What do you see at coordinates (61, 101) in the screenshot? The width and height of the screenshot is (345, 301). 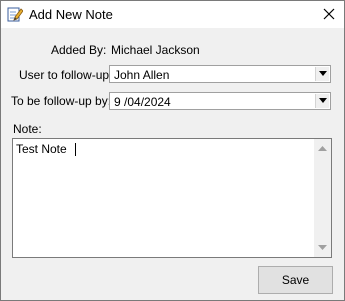 I see `follow-up-date-label: To be follow-up by:` at bounding box center [61, 101].